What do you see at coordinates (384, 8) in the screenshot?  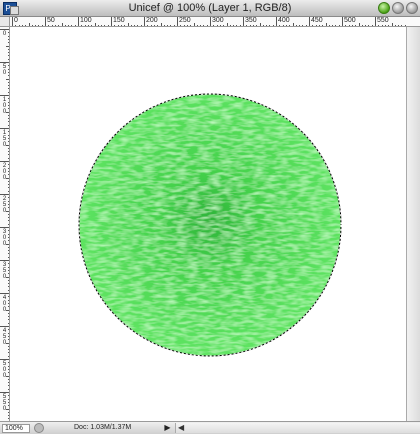 I see `zoom-window-button` at bounding box center [384, 8].